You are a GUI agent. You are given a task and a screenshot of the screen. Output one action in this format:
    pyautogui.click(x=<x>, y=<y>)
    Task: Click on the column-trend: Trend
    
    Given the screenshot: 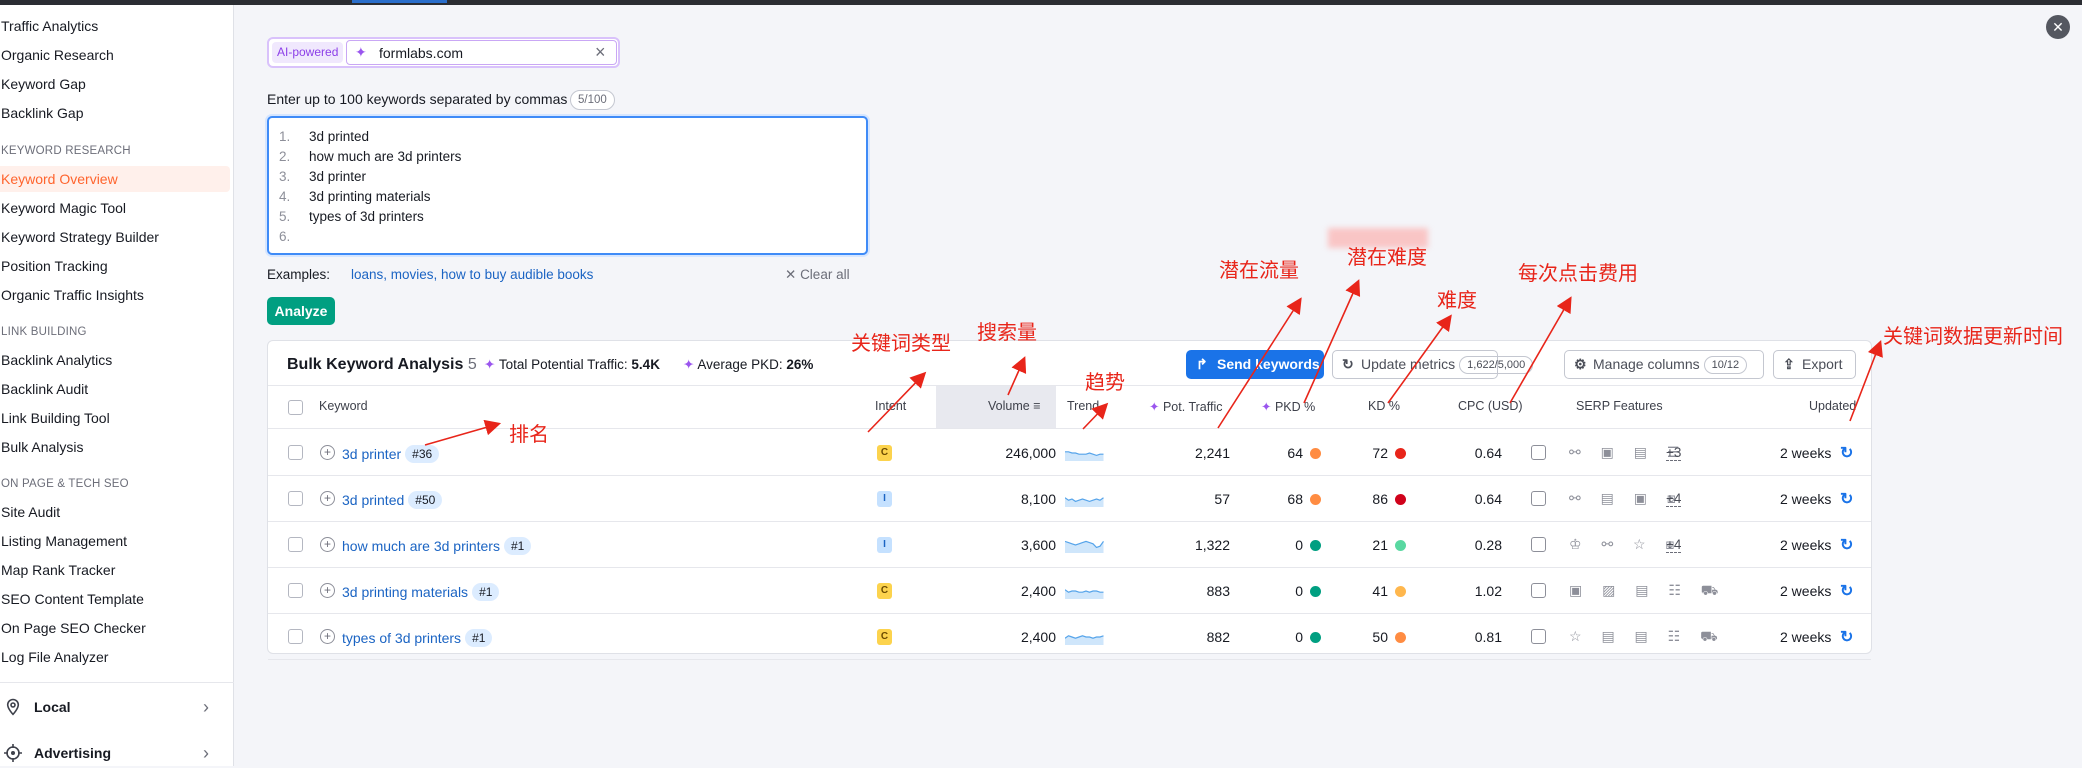 What is the action you would take?
    pyautogui.click(x=1083, y=406)
    